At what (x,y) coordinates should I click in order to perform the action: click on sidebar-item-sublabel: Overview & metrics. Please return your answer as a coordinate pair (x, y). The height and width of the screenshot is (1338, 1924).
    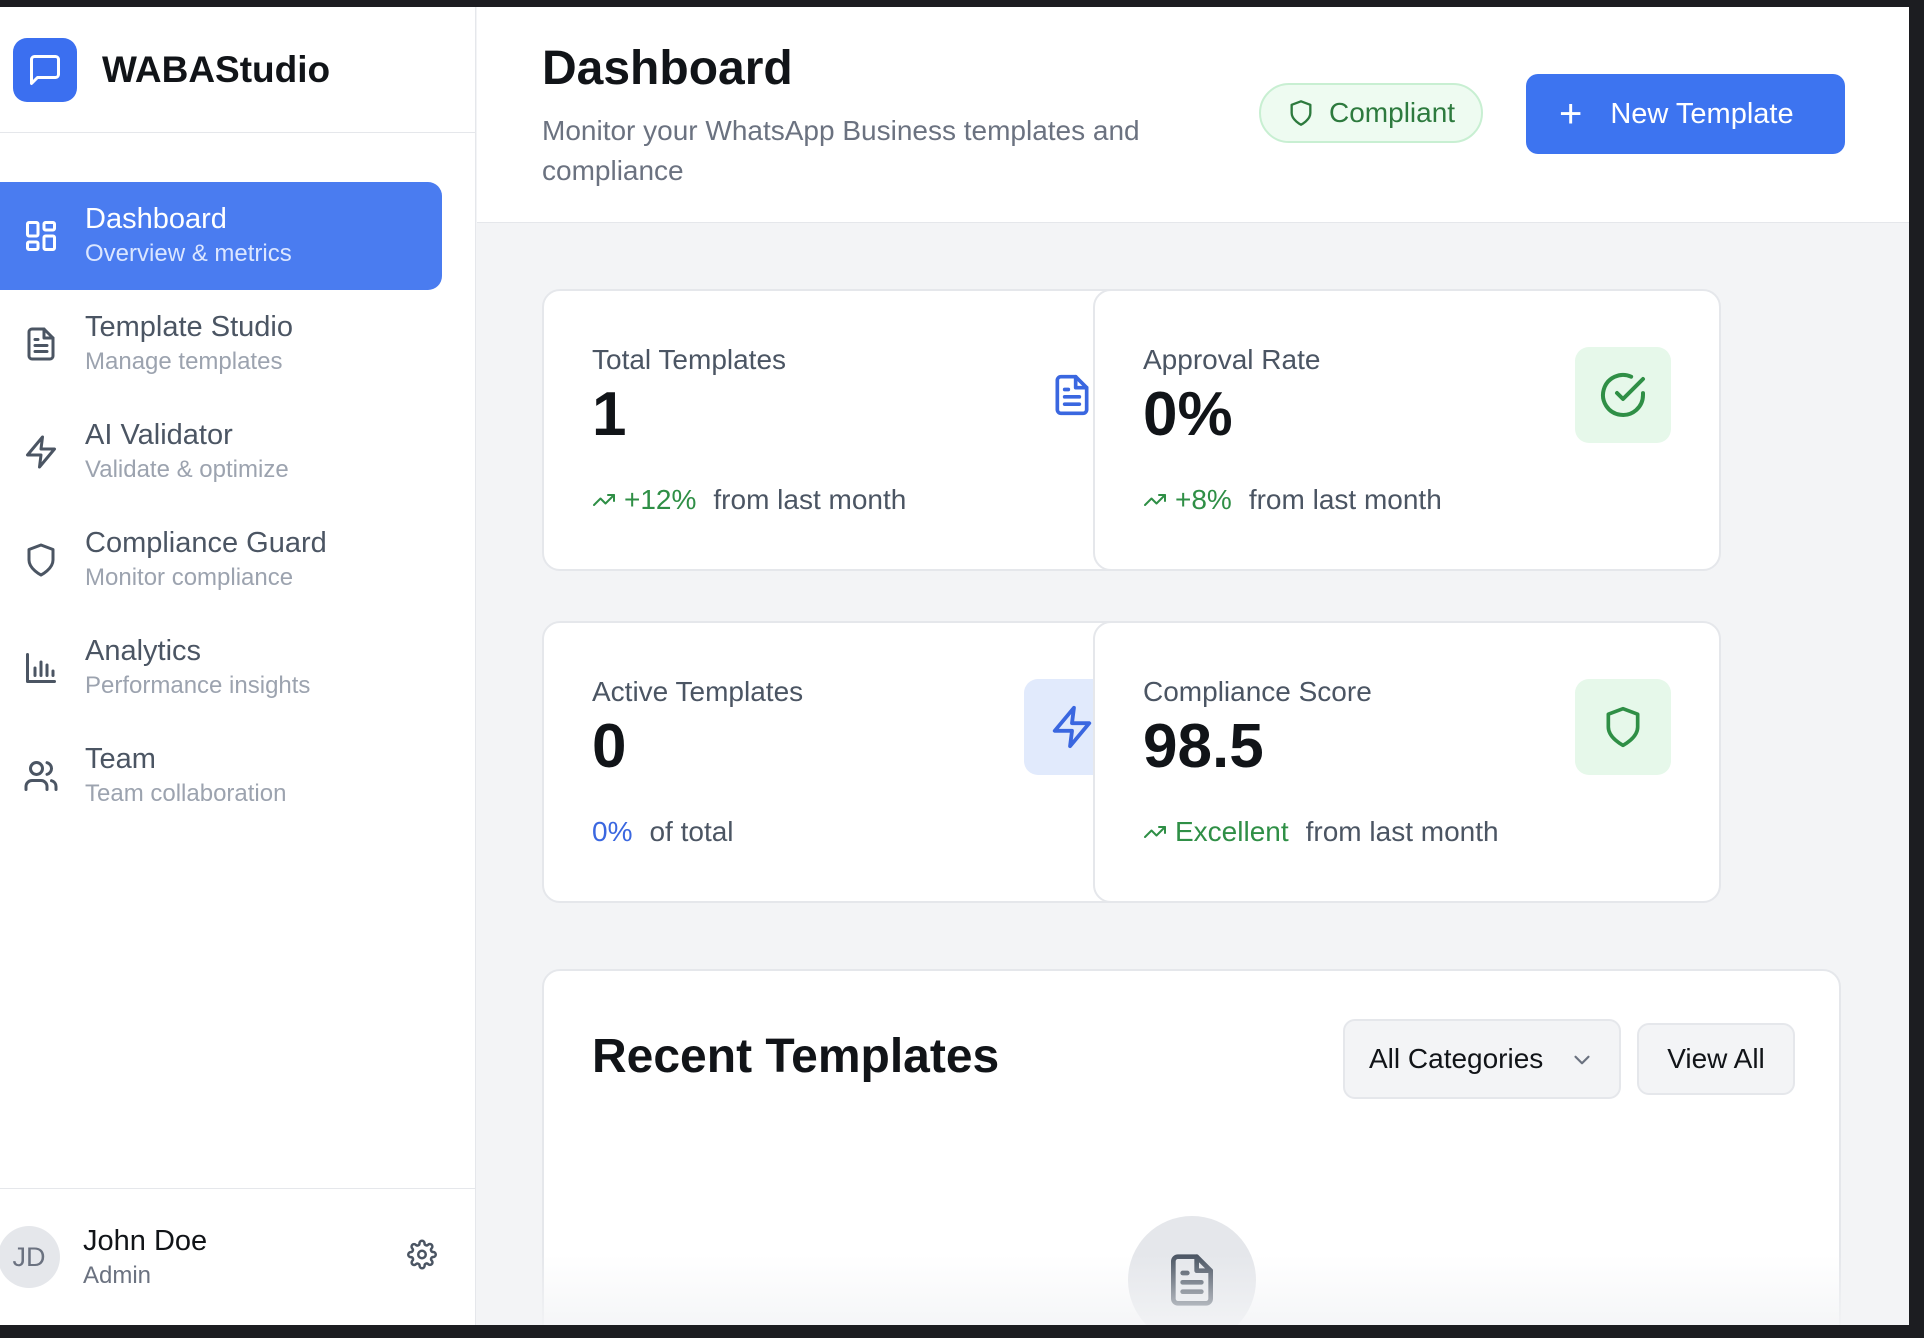
    Looking at the image, I should click on (188, 253).